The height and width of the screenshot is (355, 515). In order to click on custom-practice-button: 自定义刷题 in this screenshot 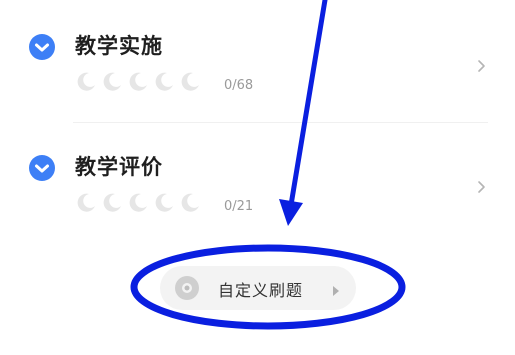, I will do `click(258, 288)`.